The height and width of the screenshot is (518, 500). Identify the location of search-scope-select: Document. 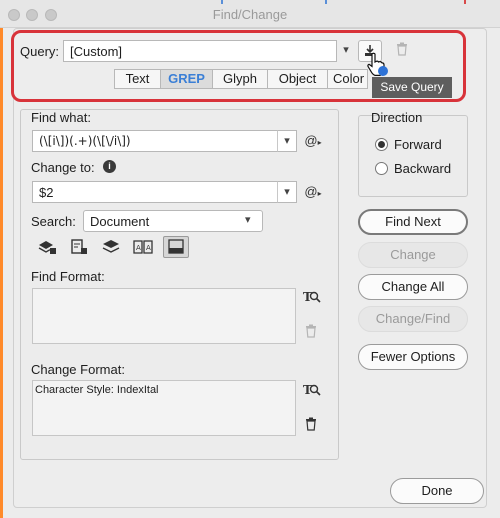
(173, 221).